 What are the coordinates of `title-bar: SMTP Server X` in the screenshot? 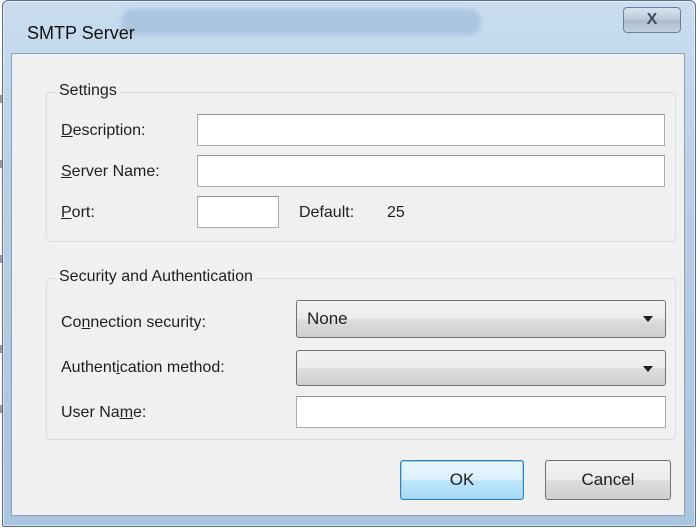 It's located at (349, 26).